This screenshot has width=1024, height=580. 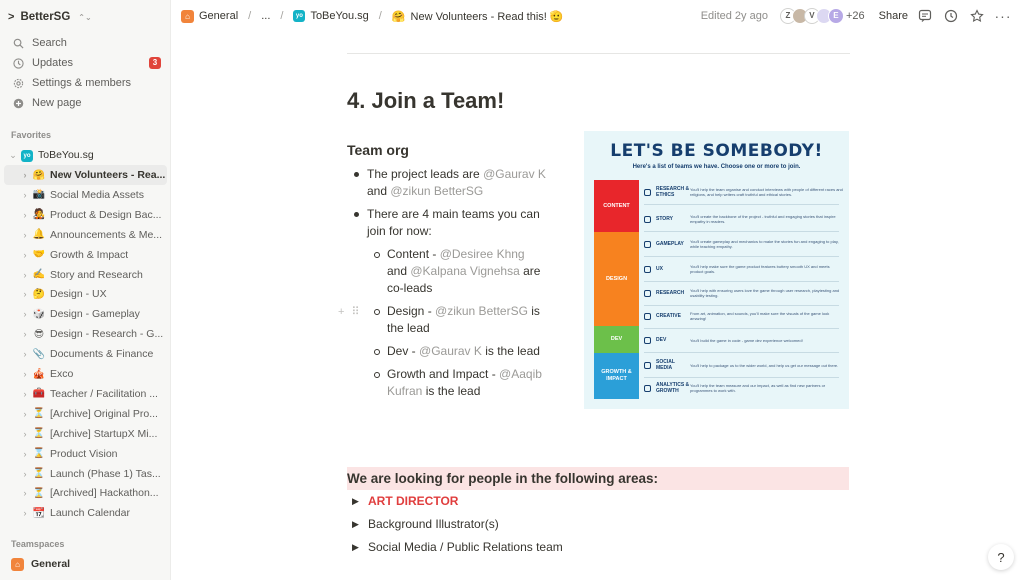 I want to click on help-button: ?, so click(x=1001, y=557).